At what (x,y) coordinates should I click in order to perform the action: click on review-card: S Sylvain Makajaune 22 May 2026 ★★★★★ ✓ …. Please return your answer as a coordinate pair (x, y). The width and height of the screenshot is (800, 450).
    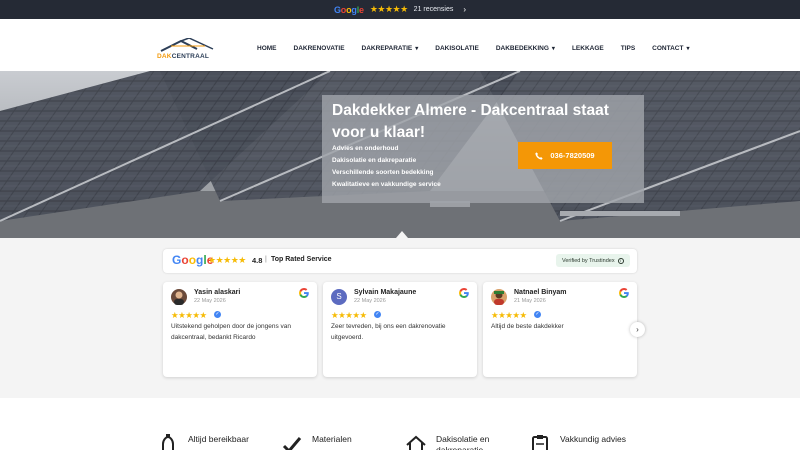
    Looking at the image, I should click on (400, 329).